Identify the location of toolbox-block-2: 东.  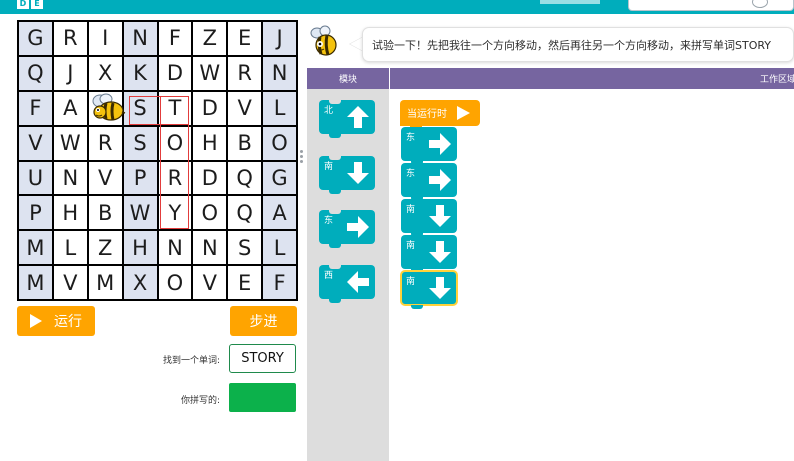
(347, 229).